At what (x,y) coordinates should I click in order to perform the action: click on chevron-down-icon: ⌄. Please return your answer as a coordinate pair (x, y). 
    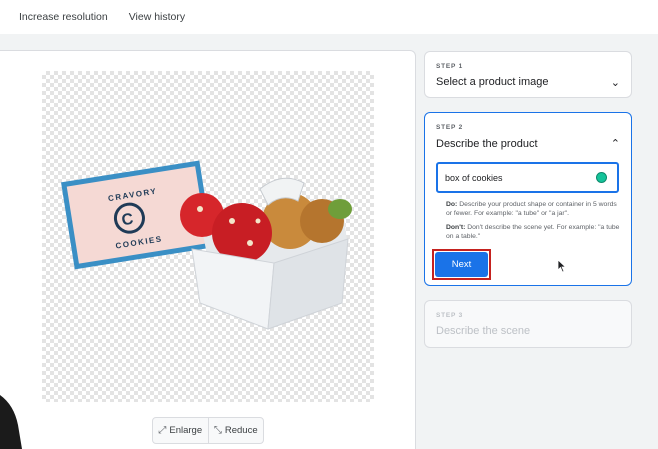
    Looking at the image, I should click on (615, 82).